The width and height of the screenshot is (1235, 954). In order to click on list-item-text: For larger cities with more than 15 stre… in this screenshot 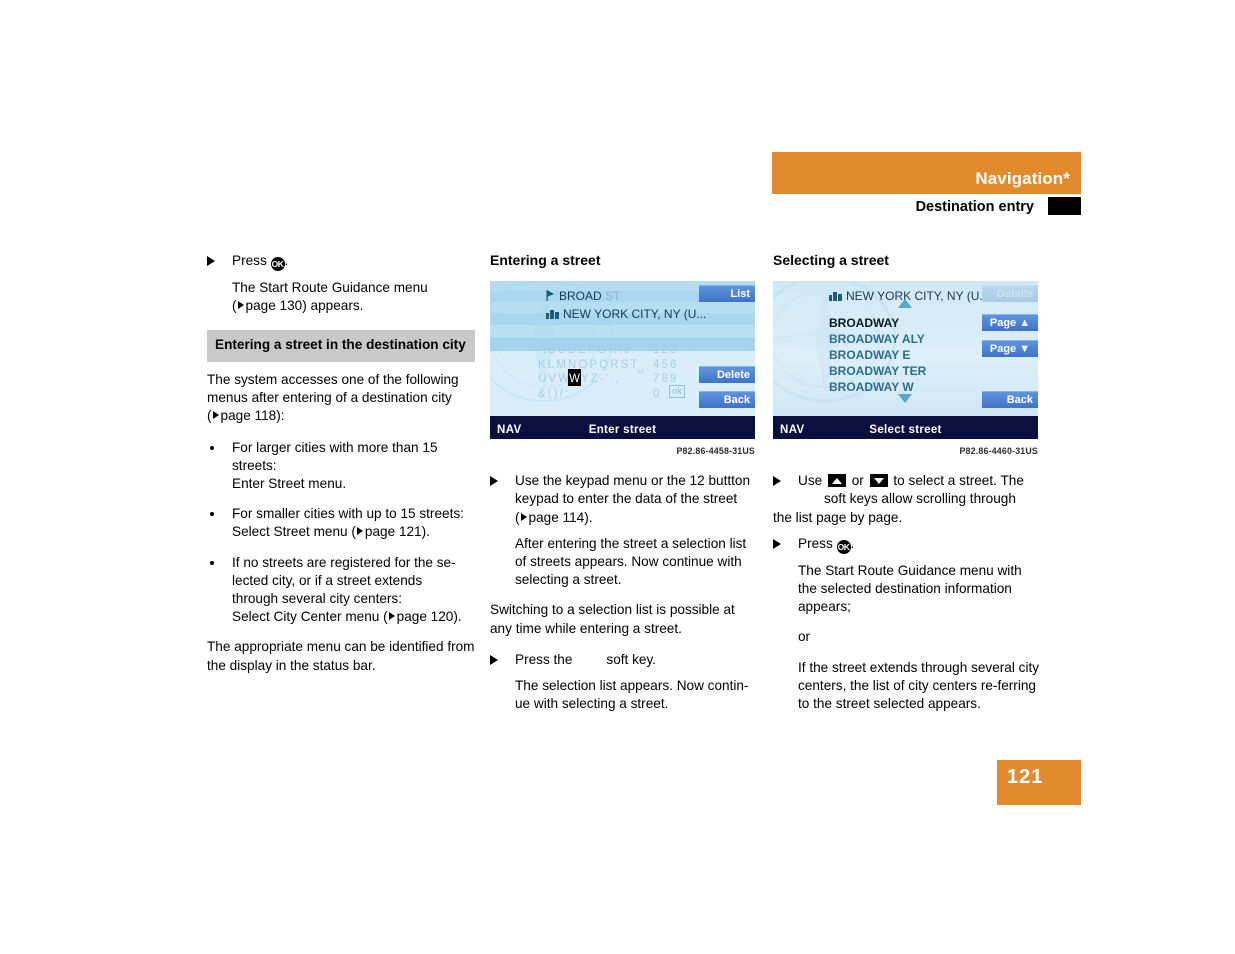, I will do `click(335, 465)`.